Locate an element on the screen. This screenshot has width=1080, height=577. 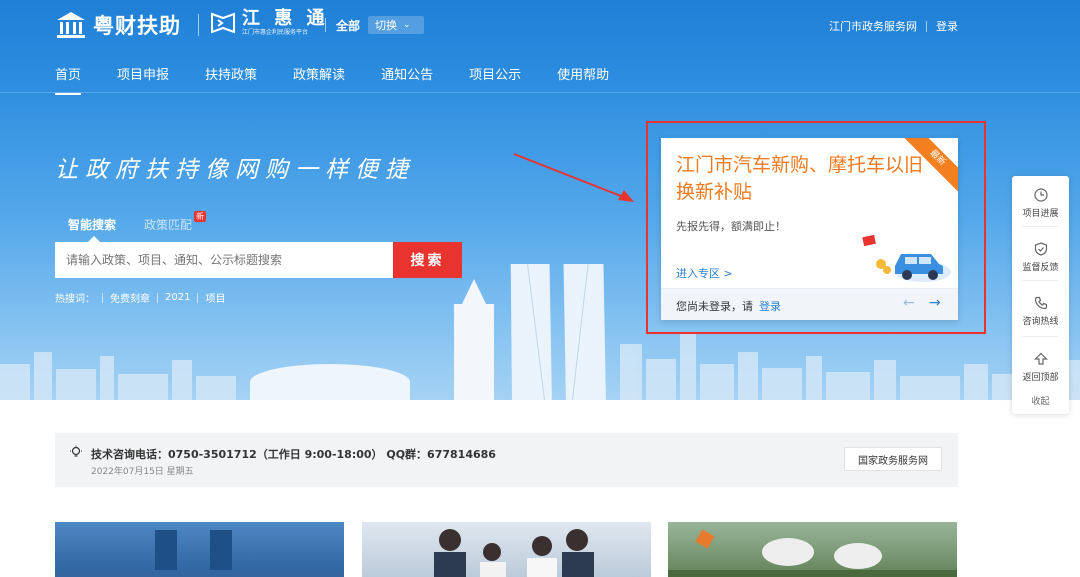
feature-image-city is located at coordinates (199, 549).